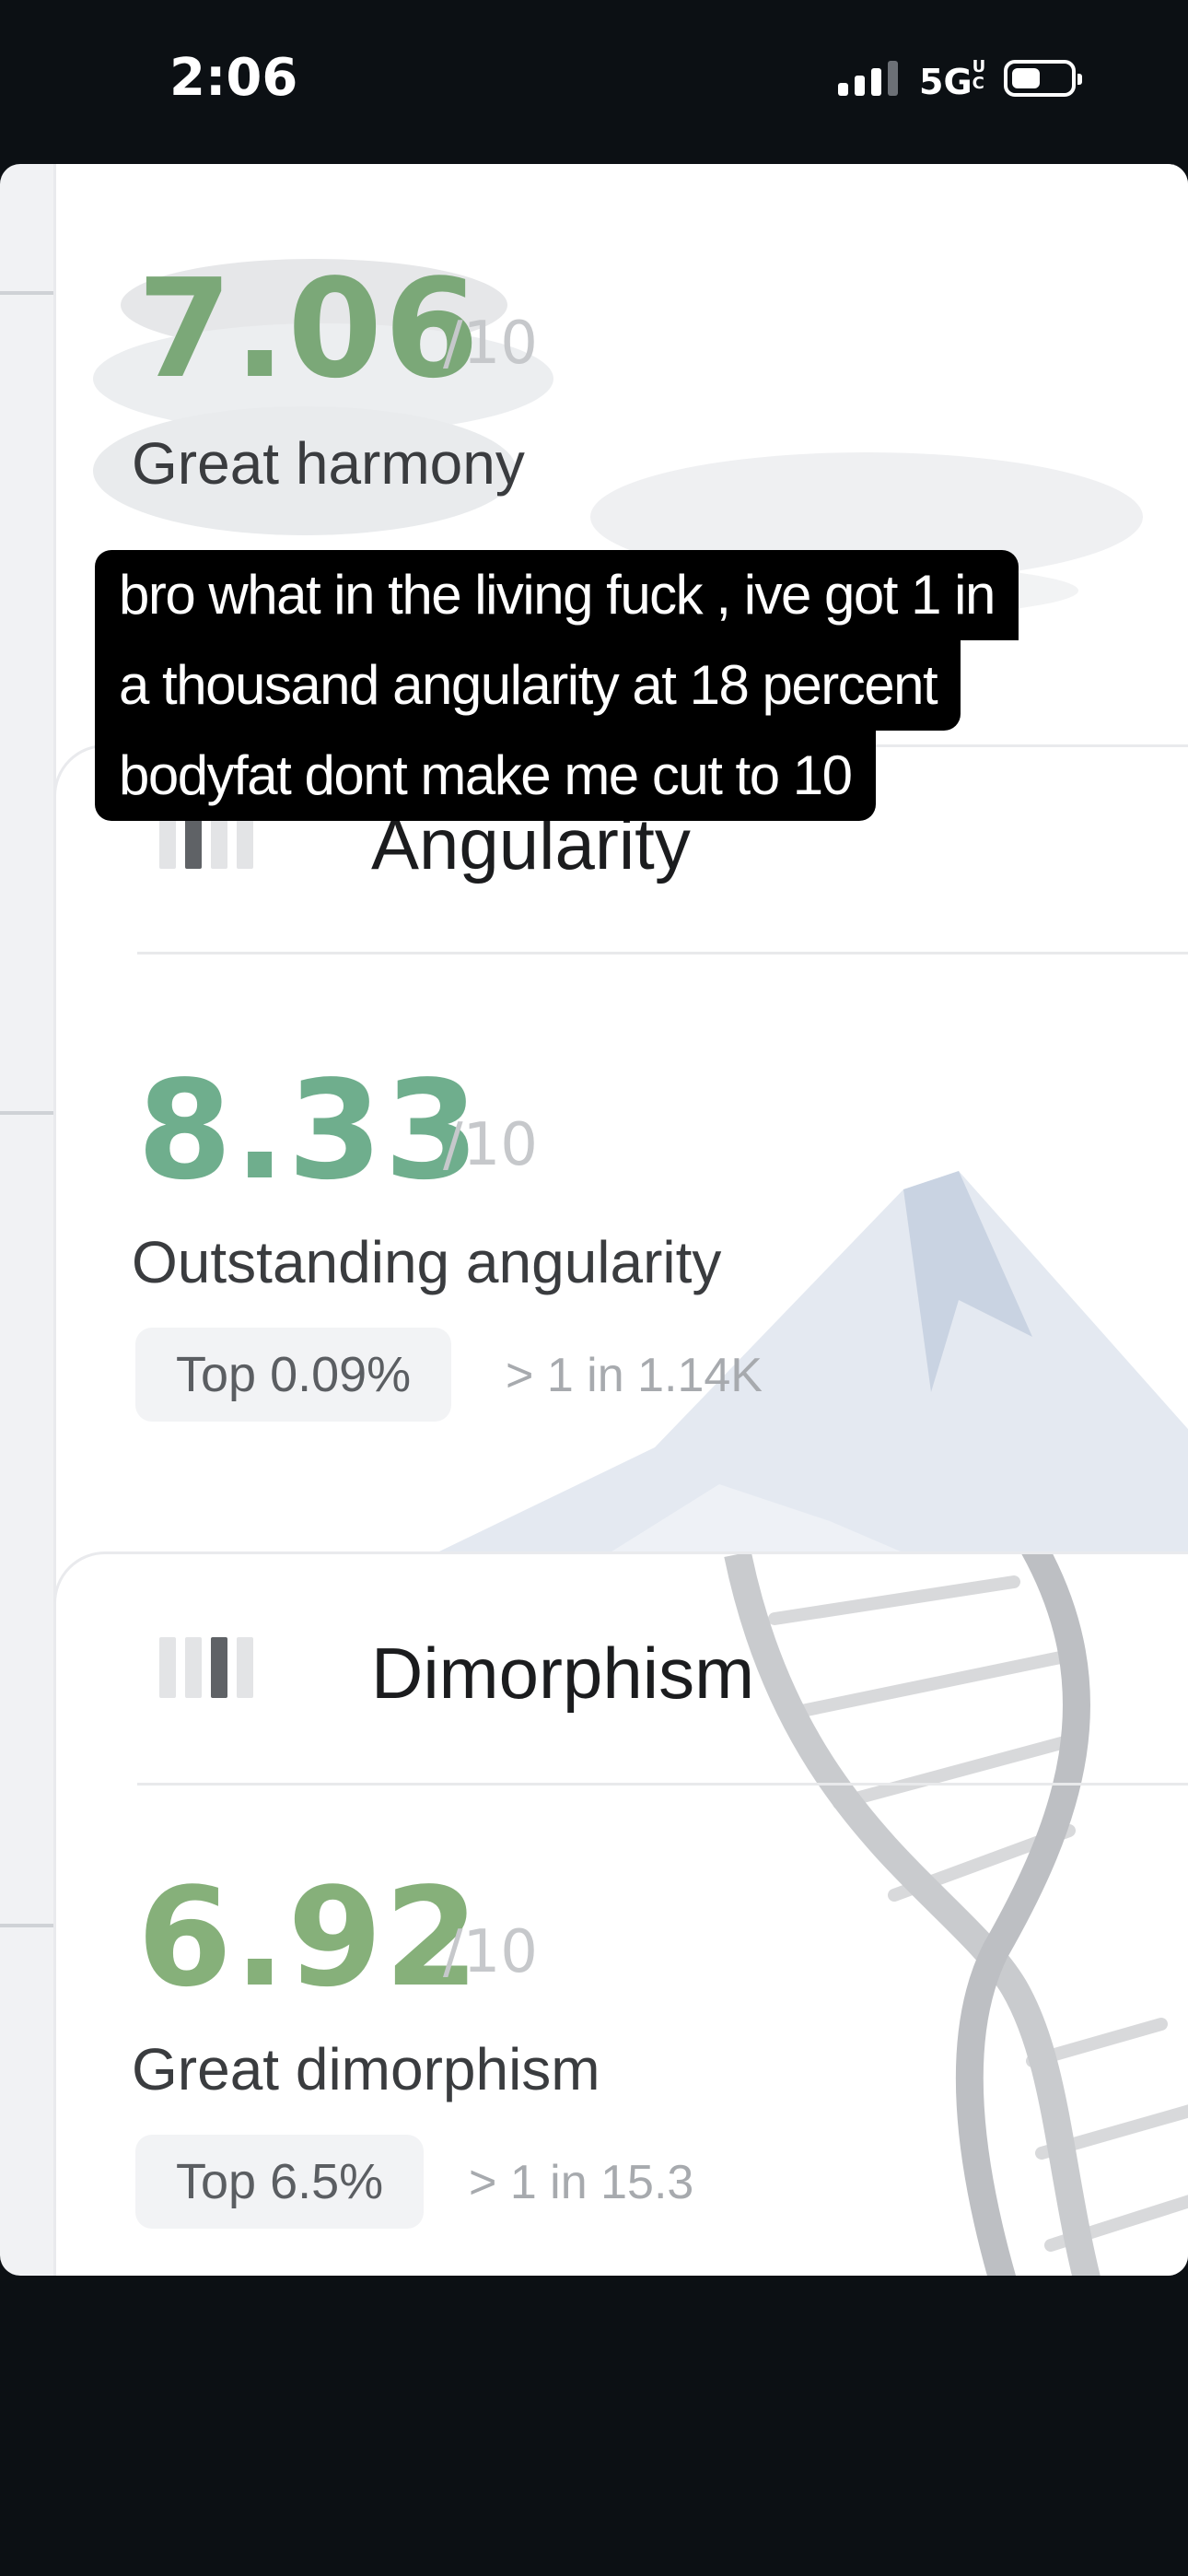 This screenshot has width=1188, height=2576. What do you see at coordinates (328, 463) in the screenshot?
I see `harmony-description: Great harmony` at bounding box center [328, 463].